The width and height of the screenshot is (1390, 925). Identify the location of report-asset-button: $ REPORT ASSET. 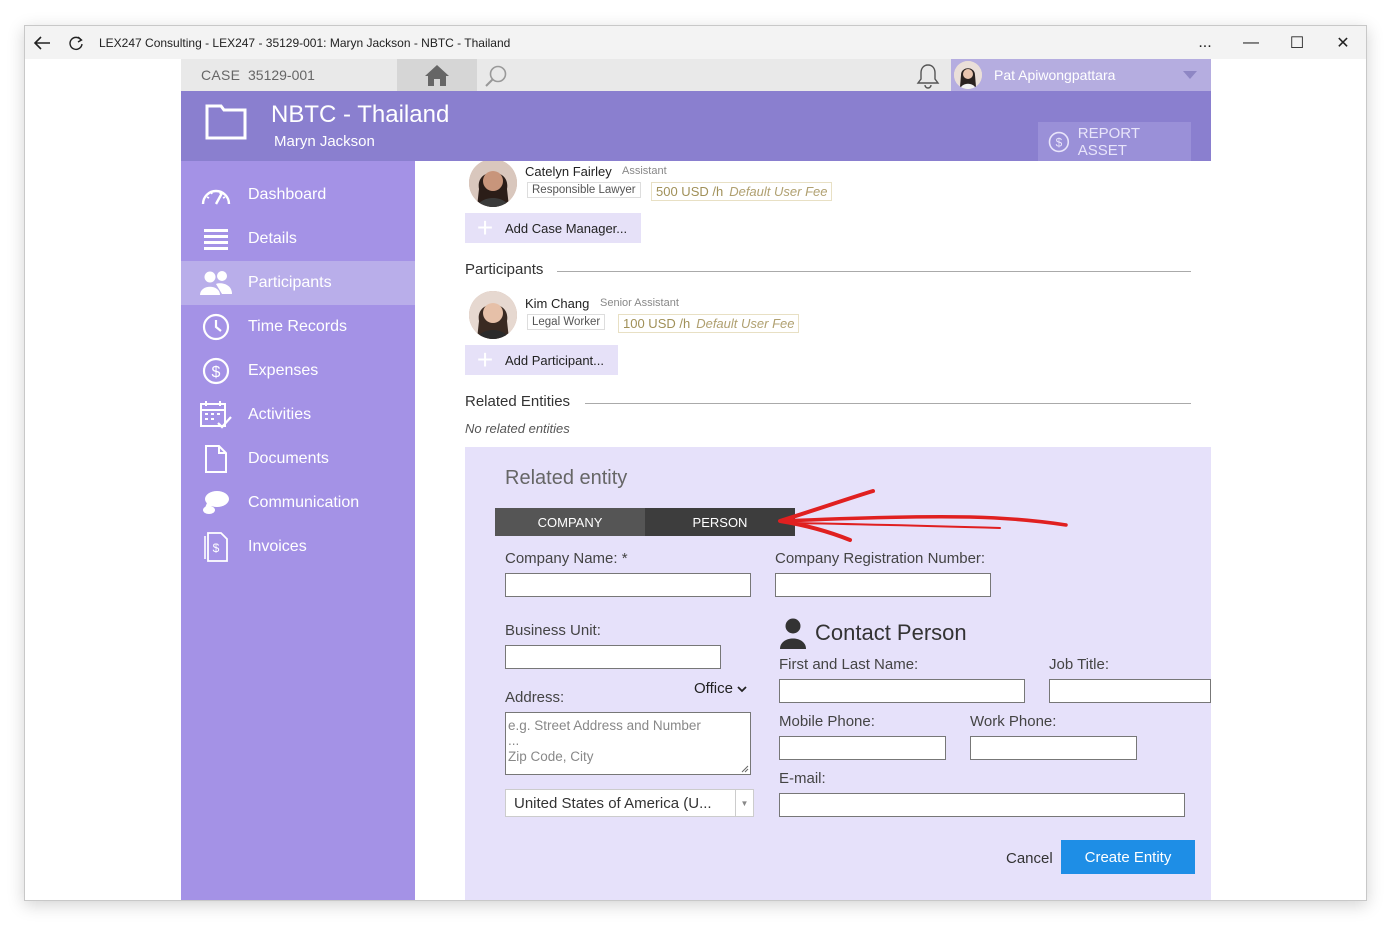
(1114, 141).